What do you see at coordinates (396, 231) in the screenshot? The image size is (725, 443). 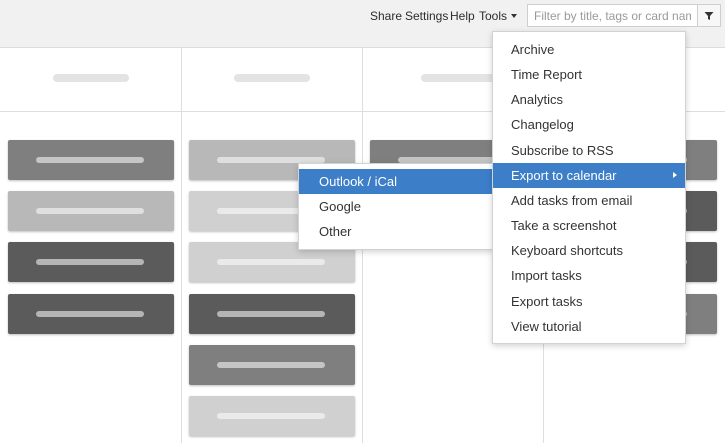 I see `menu-item-other: Other` at bounding box center [396, 231].